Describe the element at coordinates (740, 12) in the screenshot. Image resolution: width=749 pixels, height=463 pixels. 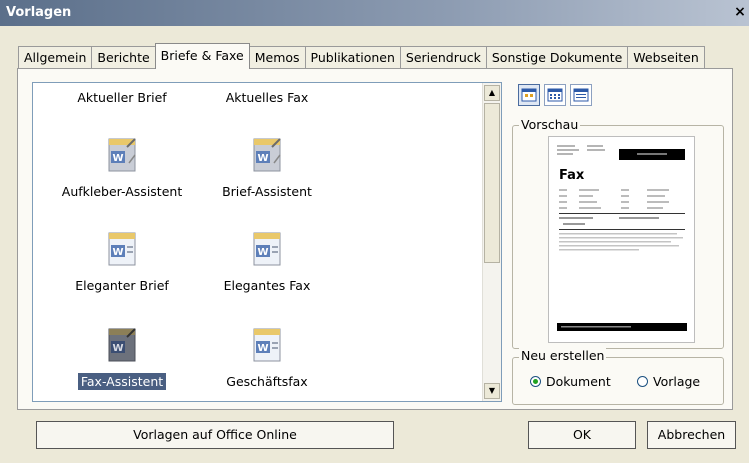
I see `close-icon: ×` at that location.